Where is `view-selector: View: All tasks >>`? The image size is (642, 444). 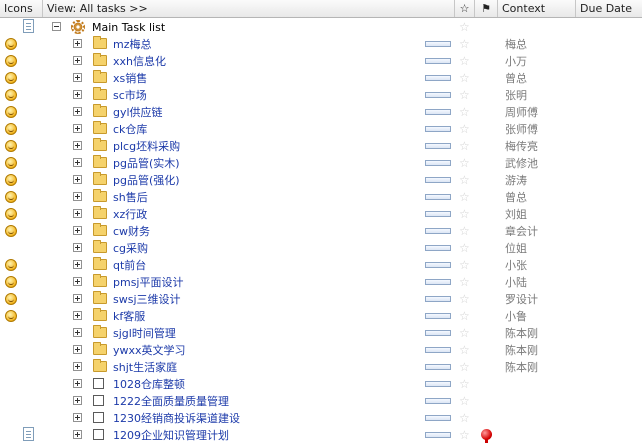
view-selector: View: All tasks >> is located at coordinates (249, 8).